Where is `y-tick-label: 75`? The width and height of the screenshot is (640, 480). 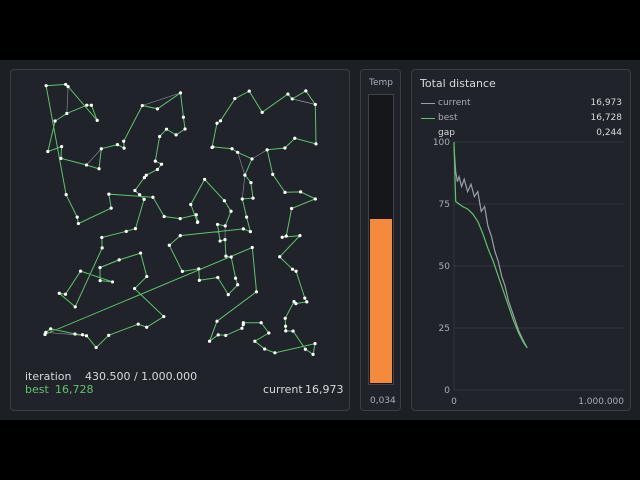 y-tick-label: 75 is located at coordinates (444, 205).